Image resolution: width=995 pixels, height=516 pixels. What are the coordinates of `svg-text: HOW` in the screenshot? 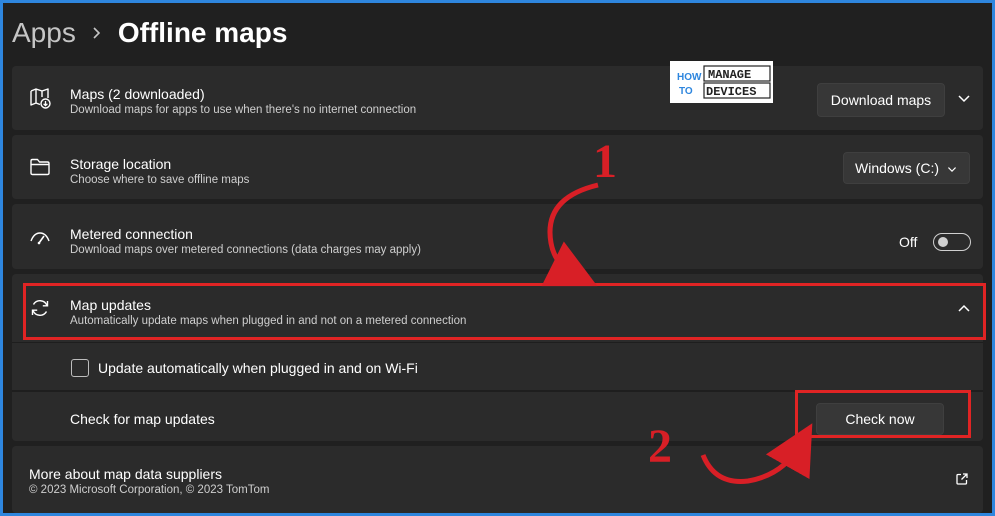 It's located at (689, 77).